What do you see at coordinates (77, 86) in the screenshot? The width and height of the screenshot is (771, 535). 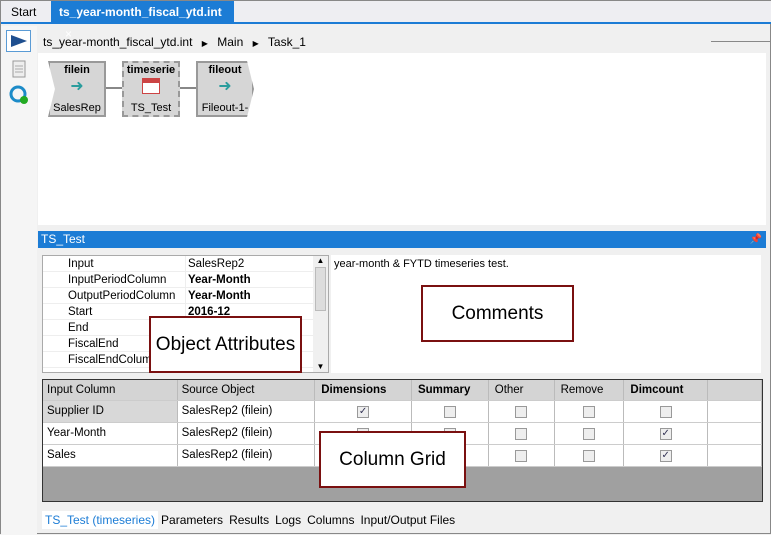 I see `file-in-icon: ➜` at bounding box center [77, 86].